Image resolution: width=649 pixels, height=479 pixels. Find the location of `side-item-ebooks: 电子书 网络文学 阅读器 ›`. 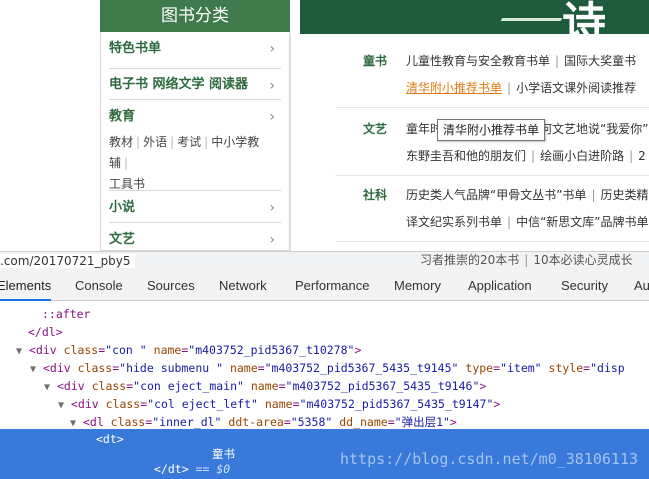

side-item-ebooks: 电子书 网络文学 阅读器 › is located at coordinates (195, 84).